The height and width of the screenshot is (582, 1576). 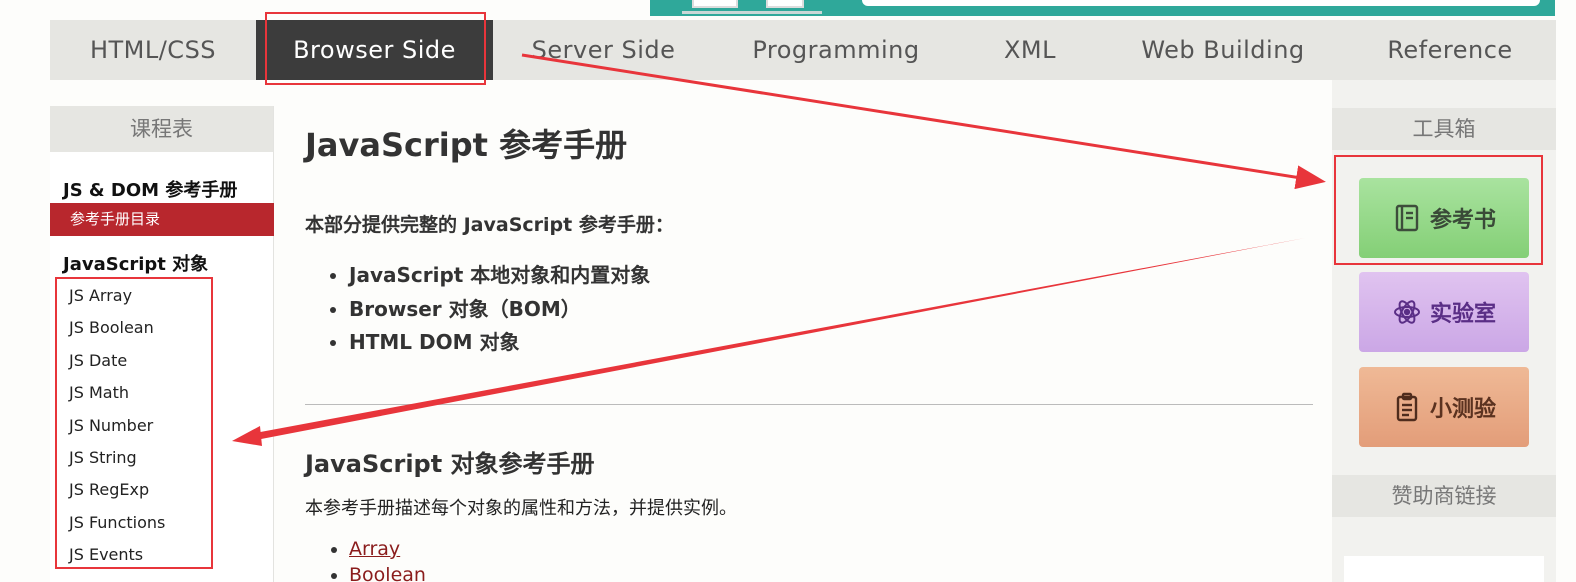 I want to click on arrow-to-toolbox, so click(x=923, y=121).